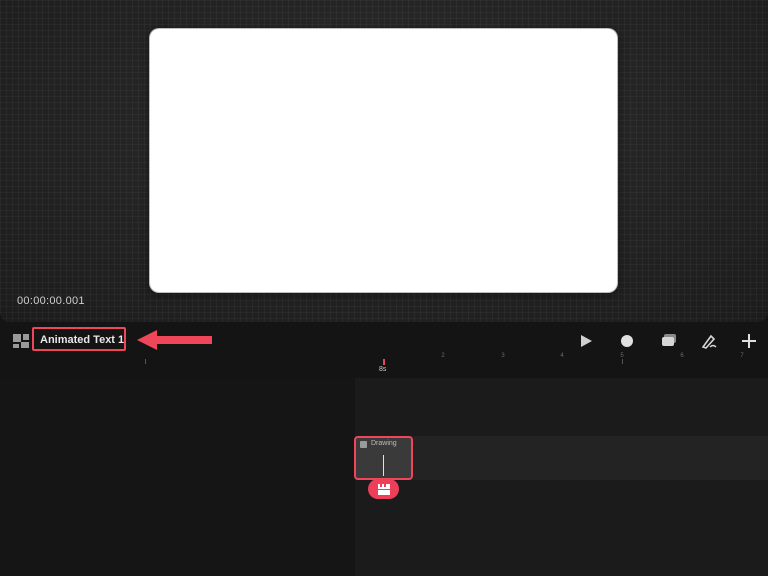  I want to click on add-icon, so click(749, 341).